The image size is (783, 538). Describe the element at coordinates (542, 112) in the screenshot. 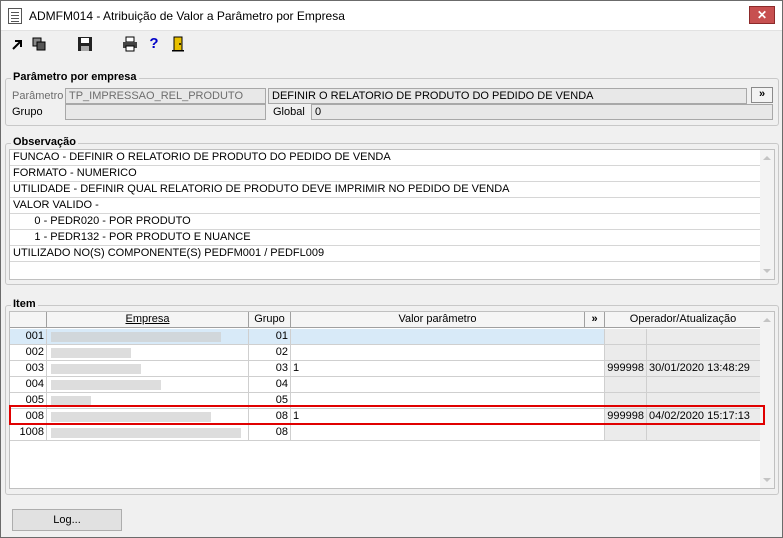

I see `global-field: 0` at that location.